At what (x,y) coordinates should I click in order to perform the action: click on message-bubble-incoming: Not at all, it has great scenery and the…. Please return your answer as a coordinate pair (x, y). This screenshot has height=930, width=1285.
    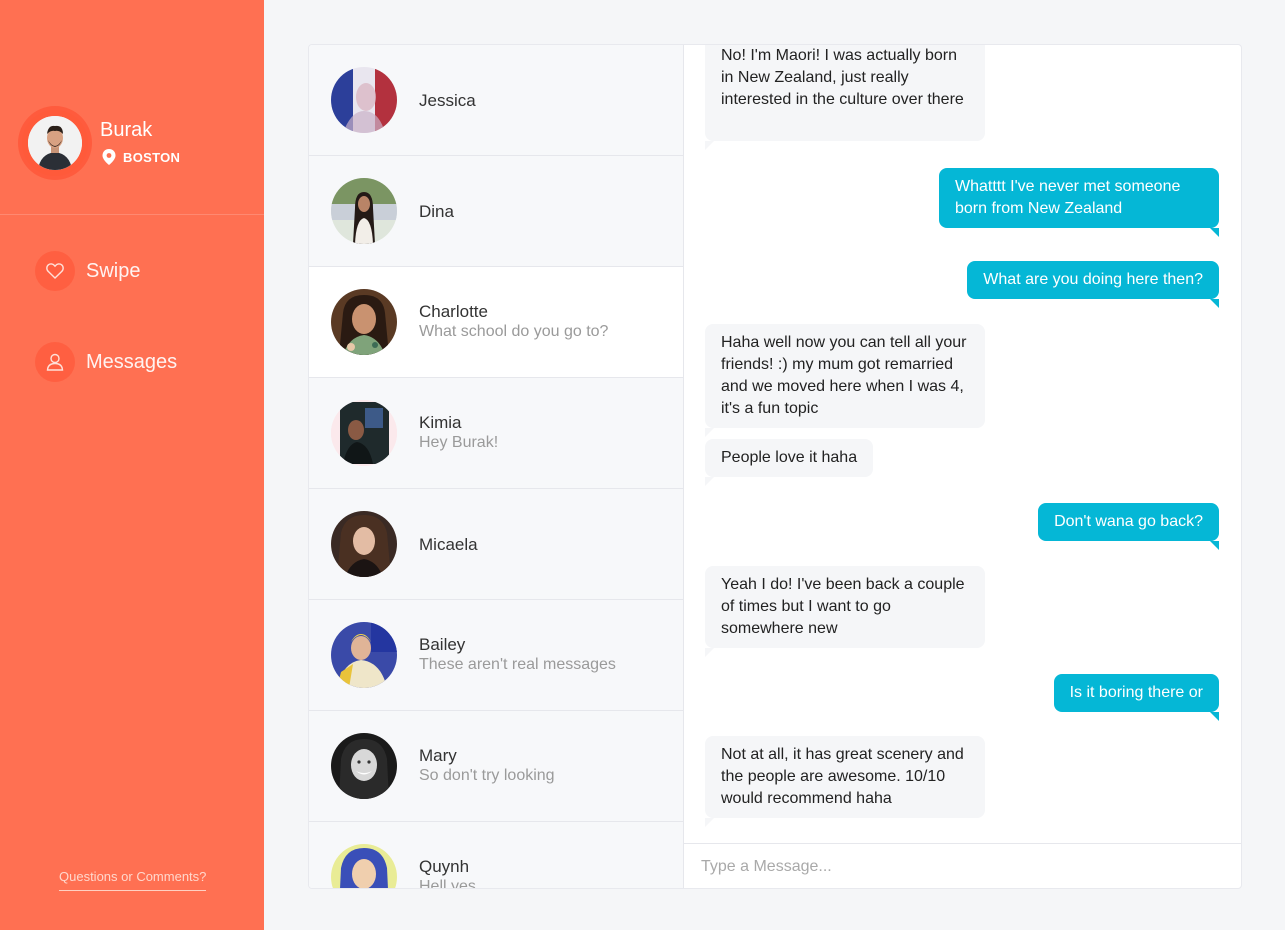
    Looking at the image, I should click on (845, 781).